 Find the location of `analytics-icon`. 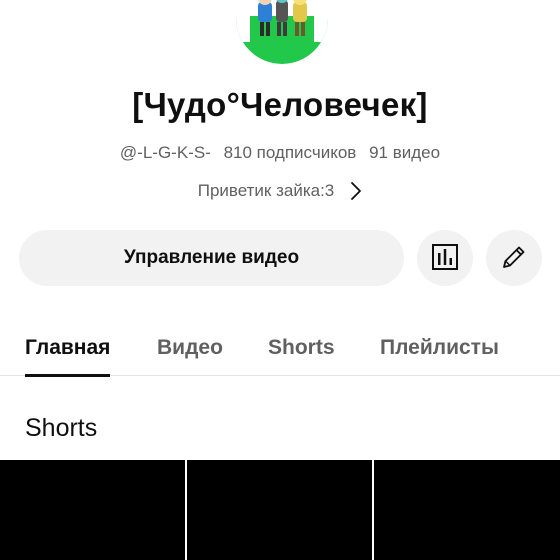

analytics-icon is located at coordinates (445, 258).